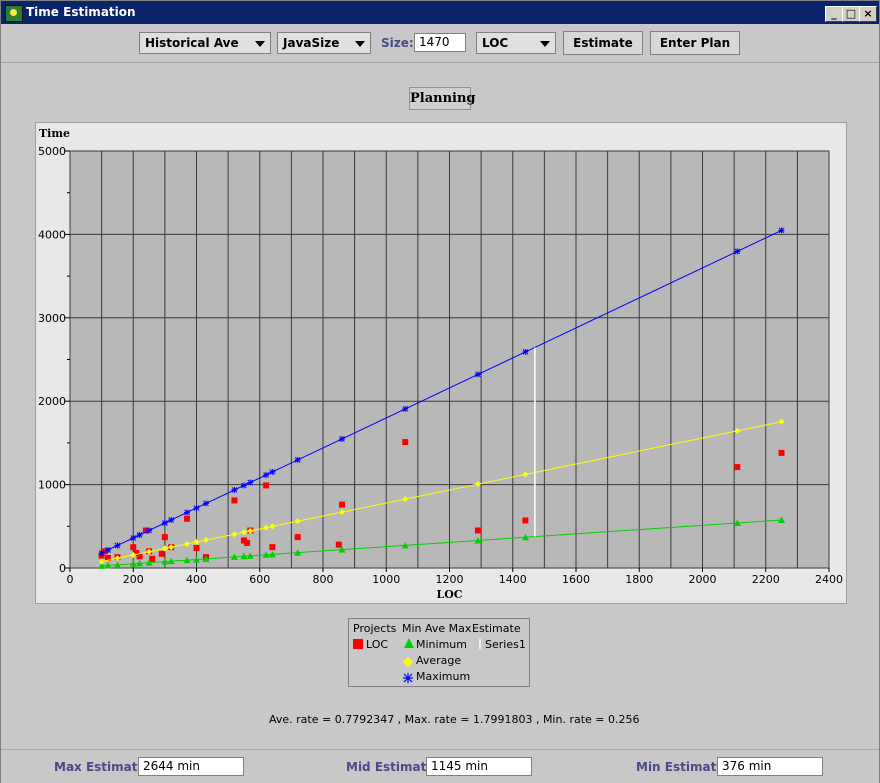 Image resolution: width=880 pixels, height=783 pixels. I want to click on x-tick-label: 600, so click(259, 579).